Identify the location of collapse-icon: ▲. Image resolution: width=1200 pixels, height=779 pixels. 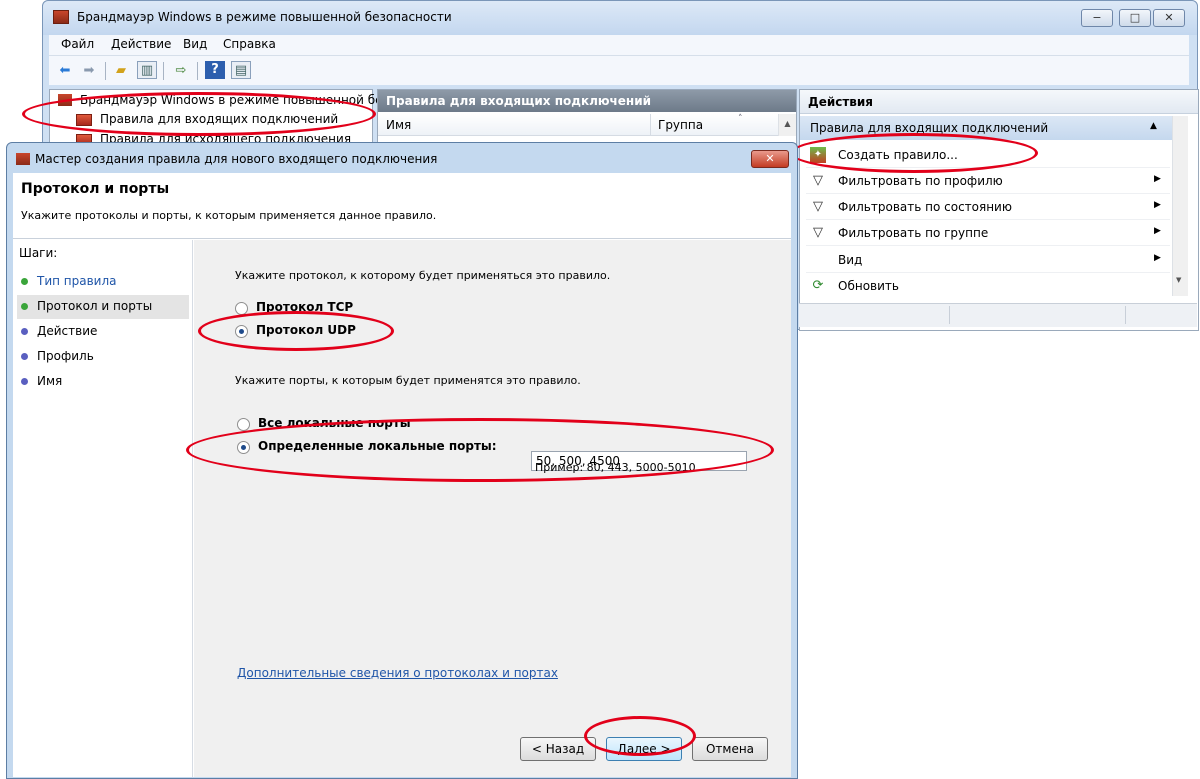
(1153, 126).